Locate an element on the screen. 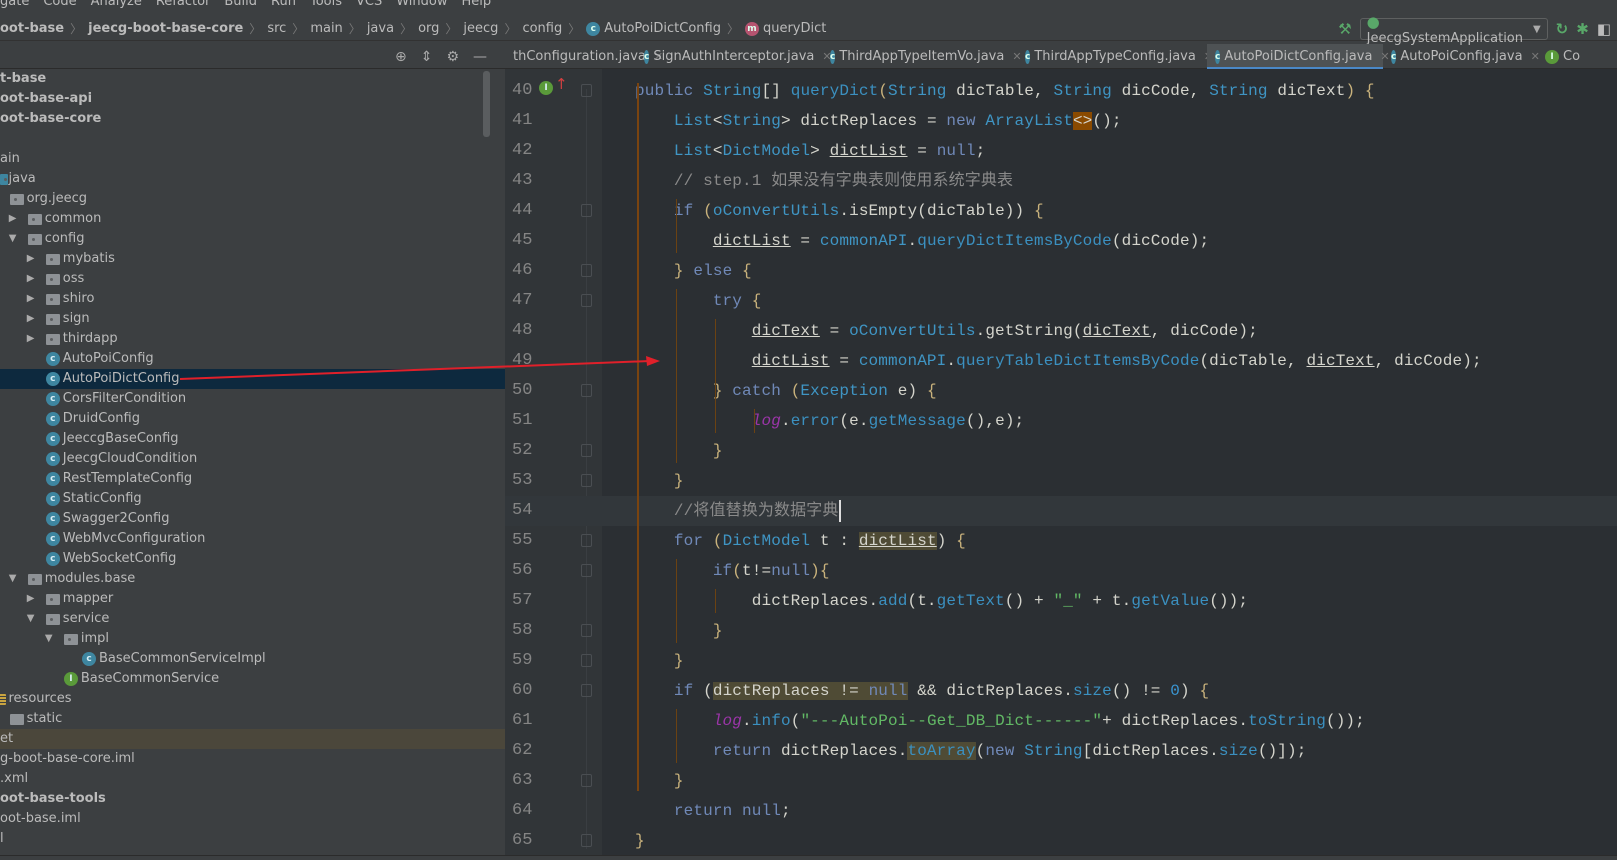 The width and height of the screenshot is (1617, 860). tree-item: oot-base-core is located at coordinates (252, 119).